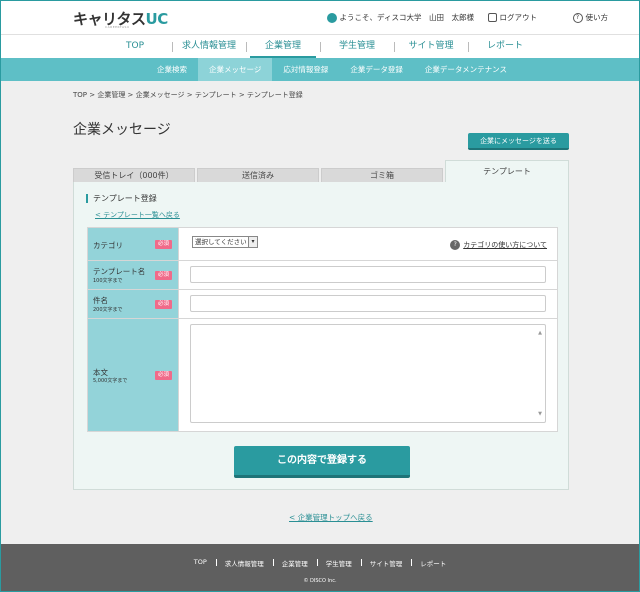 The width and height of the screenshot is (640, 592). I want to click on main-nav: TOP 求人情報管理 企業管理 学生管理 サイト管理 レポート, so click(320, 46).